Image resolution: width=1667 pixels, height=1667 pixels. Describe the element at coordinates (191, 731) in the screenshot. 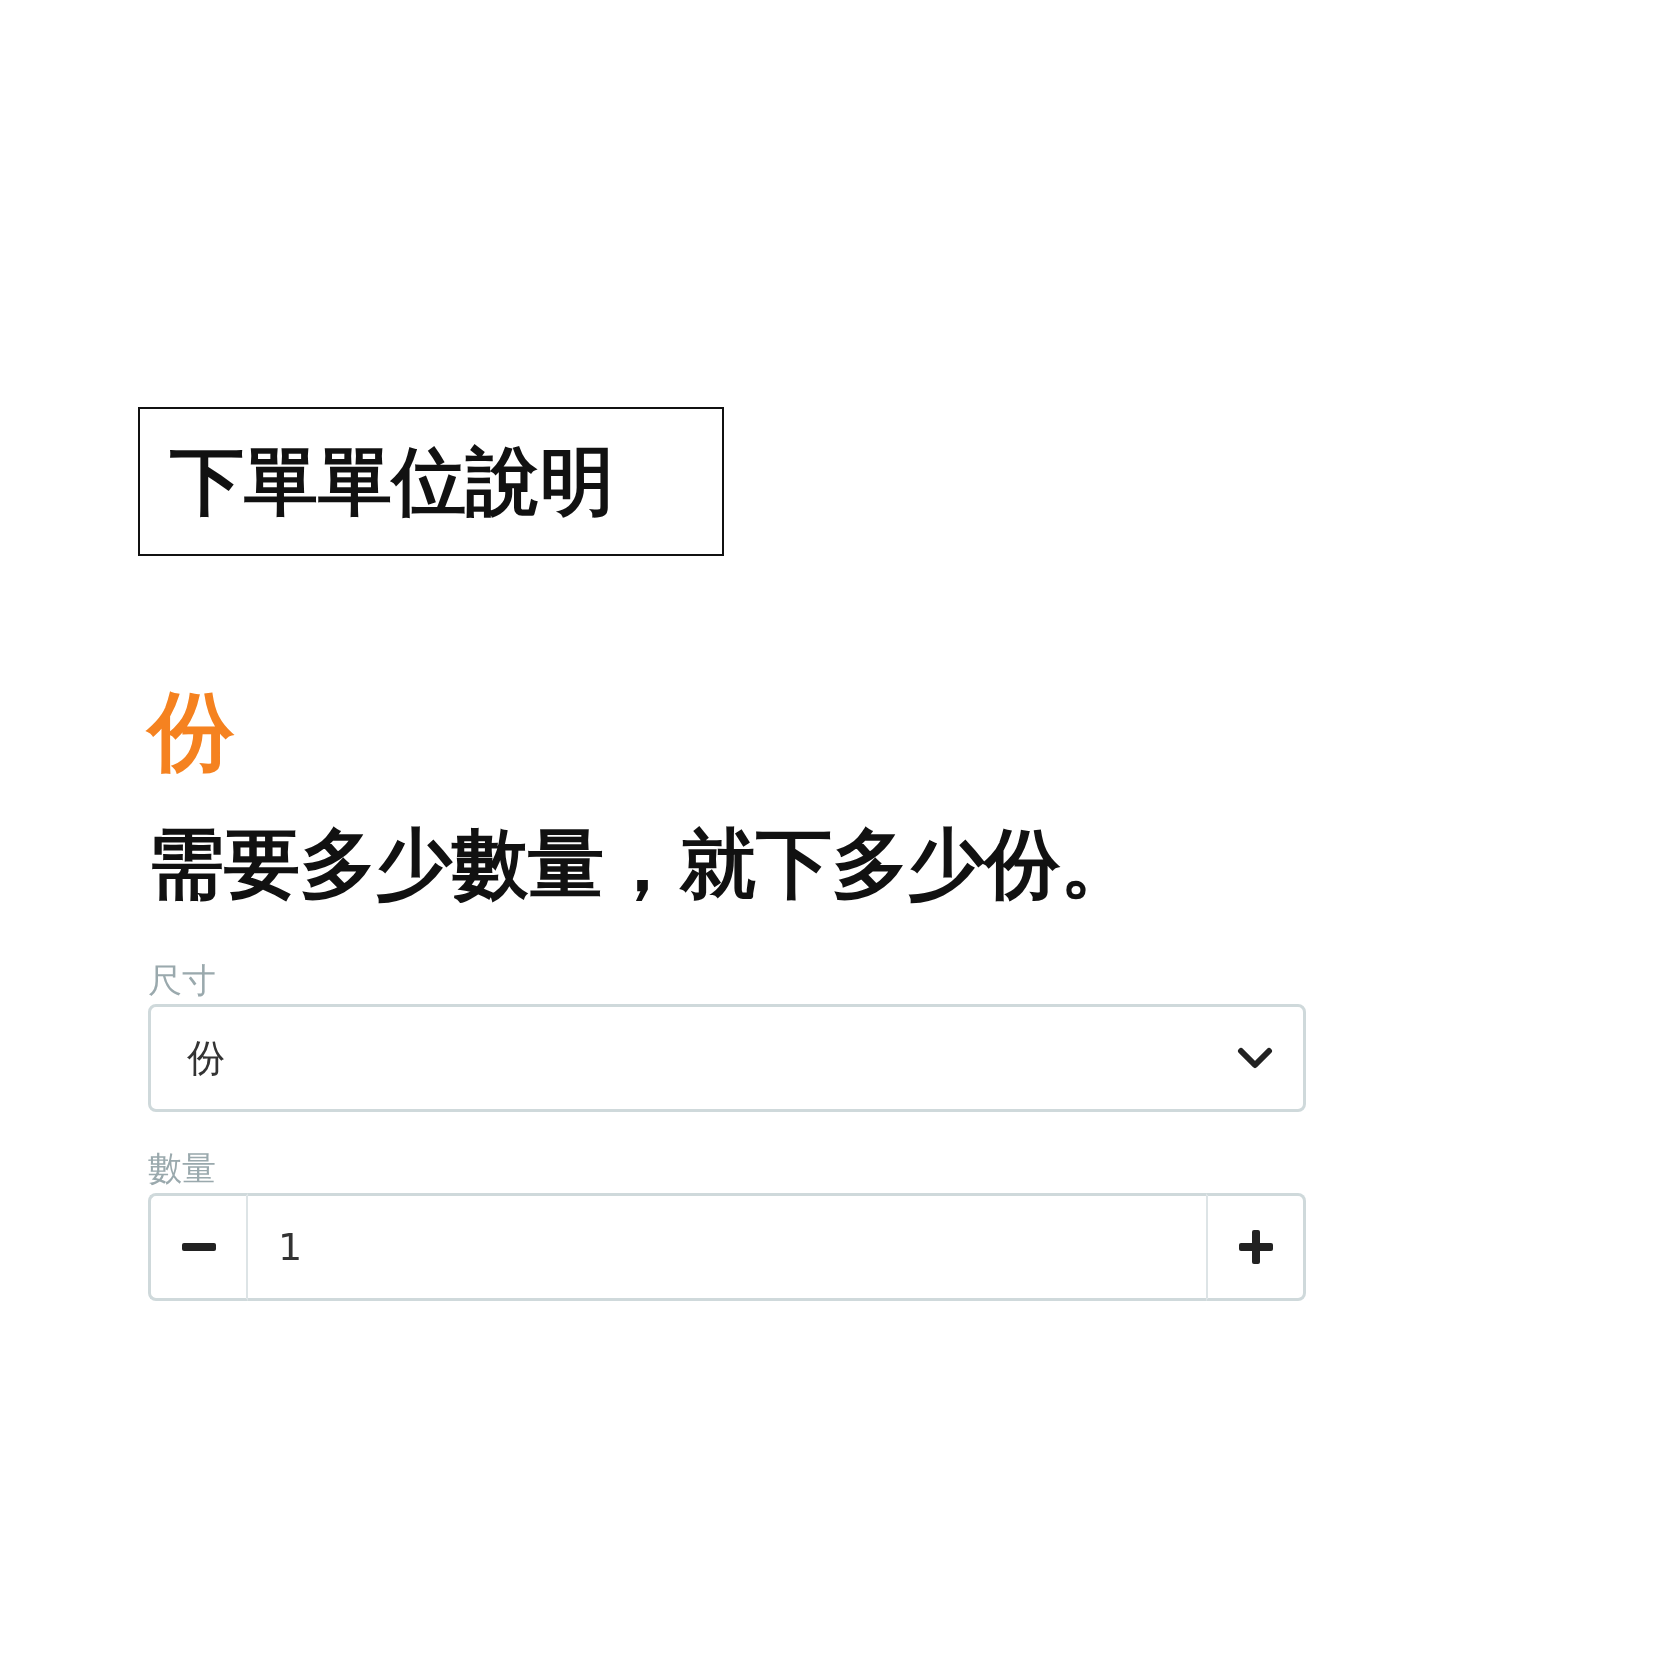

I see `unit-heading: 份` at that location.